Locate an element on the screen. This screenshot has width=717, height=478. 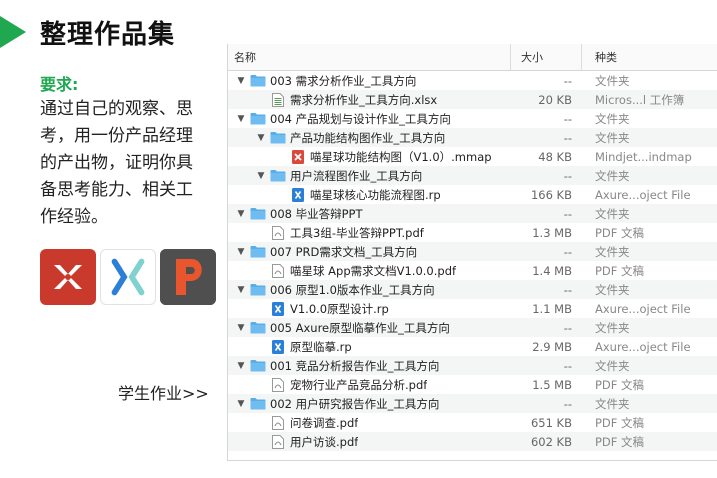
file-row: 原型临摹.rp 2.9 MB Axure...oject File is located at coordinates (472, 346).